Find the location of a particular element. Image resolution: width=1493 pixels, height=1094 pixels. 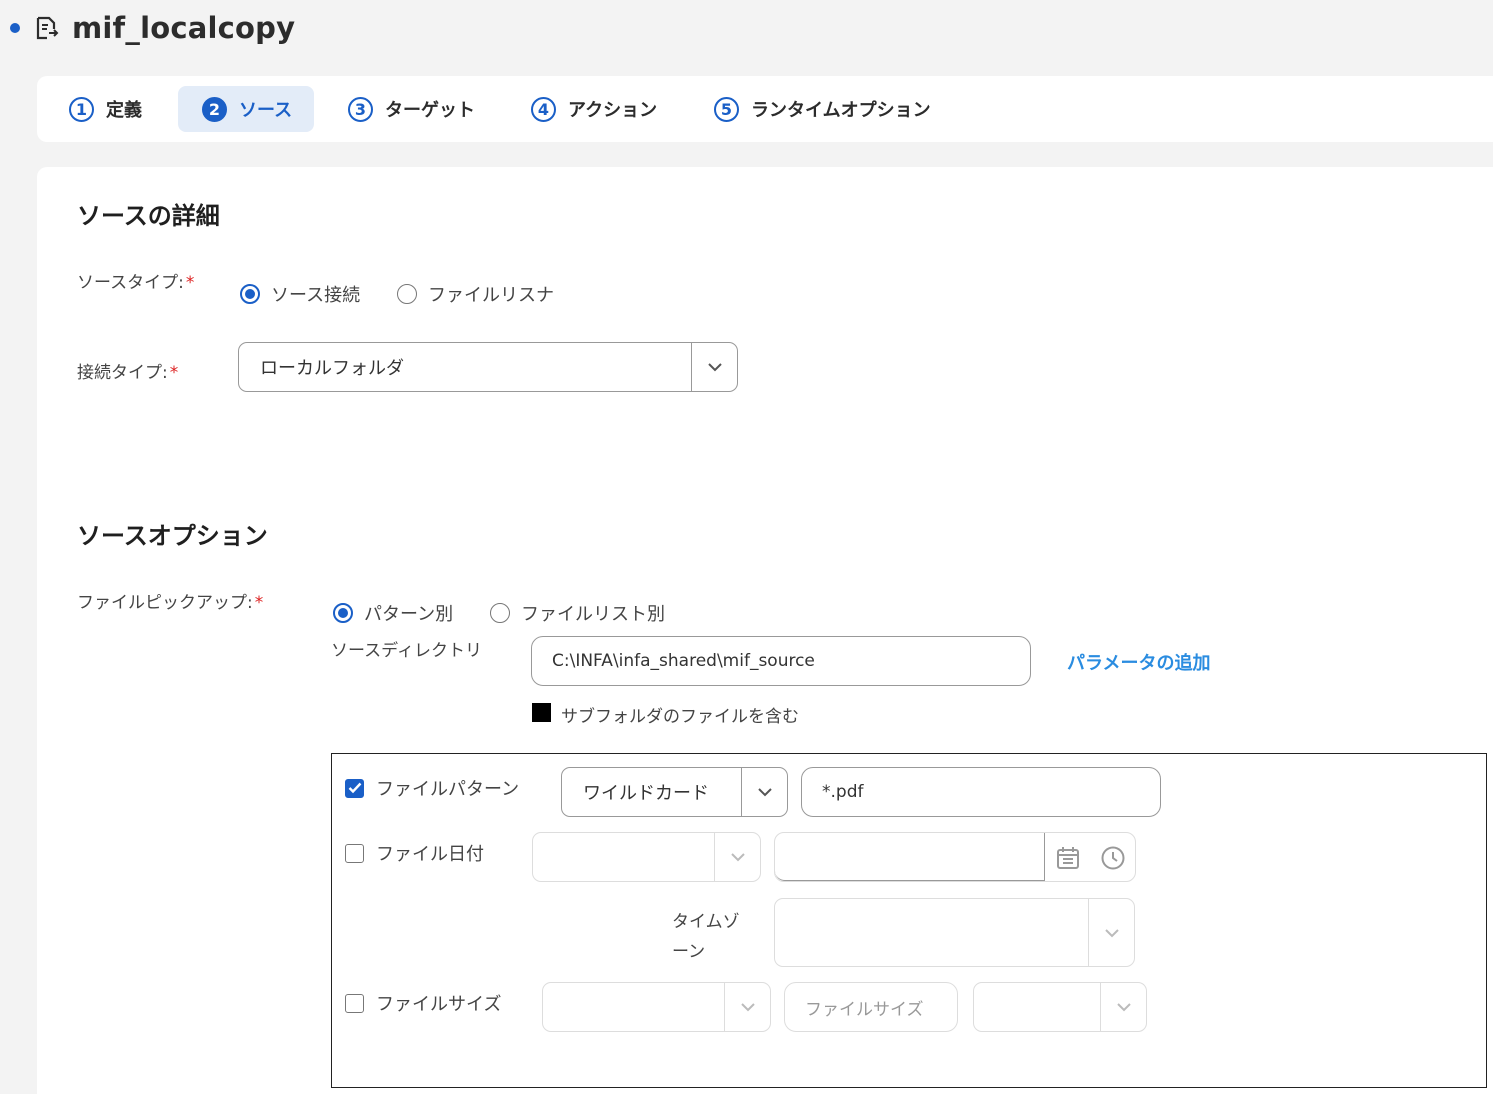

task-document-icon is located at coordinates (47, 28).